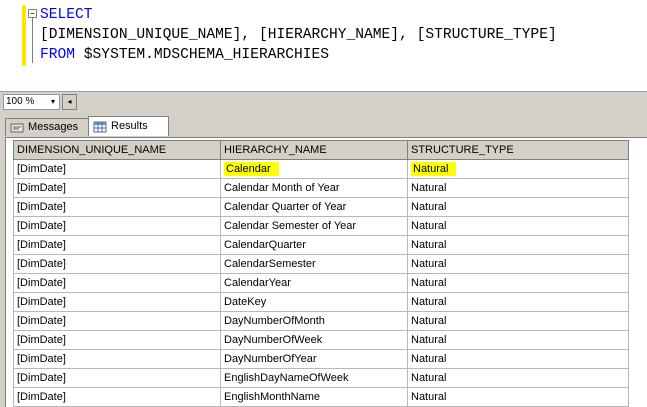 The height and width of the screenshot is (407, 647). What do you see at coordinates (32, 13) in the screenshot?
I see `collapse-icon: −` at bounding box center [32, 13].